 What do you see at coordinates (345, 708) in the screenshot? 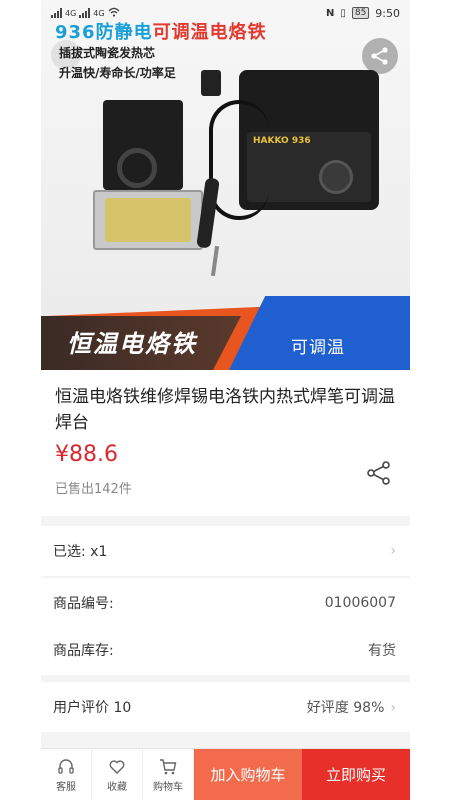
I see `positive-rate: 好评度 98%` at bounding box center [345, 708].